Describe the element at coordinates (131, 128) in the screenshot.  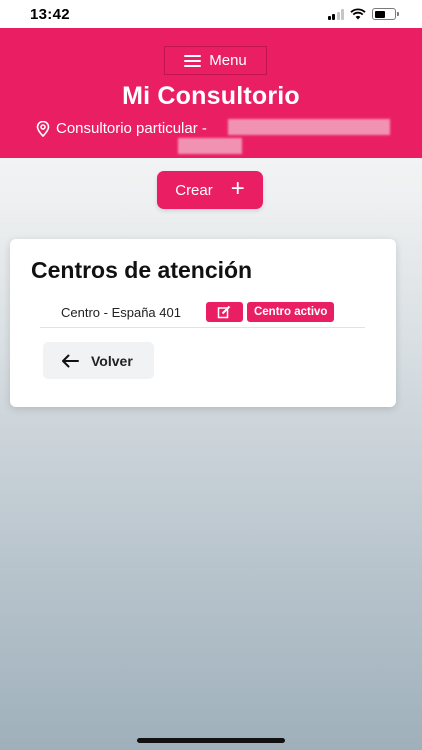
I see `location-text: Consultorio particular -` at that location.